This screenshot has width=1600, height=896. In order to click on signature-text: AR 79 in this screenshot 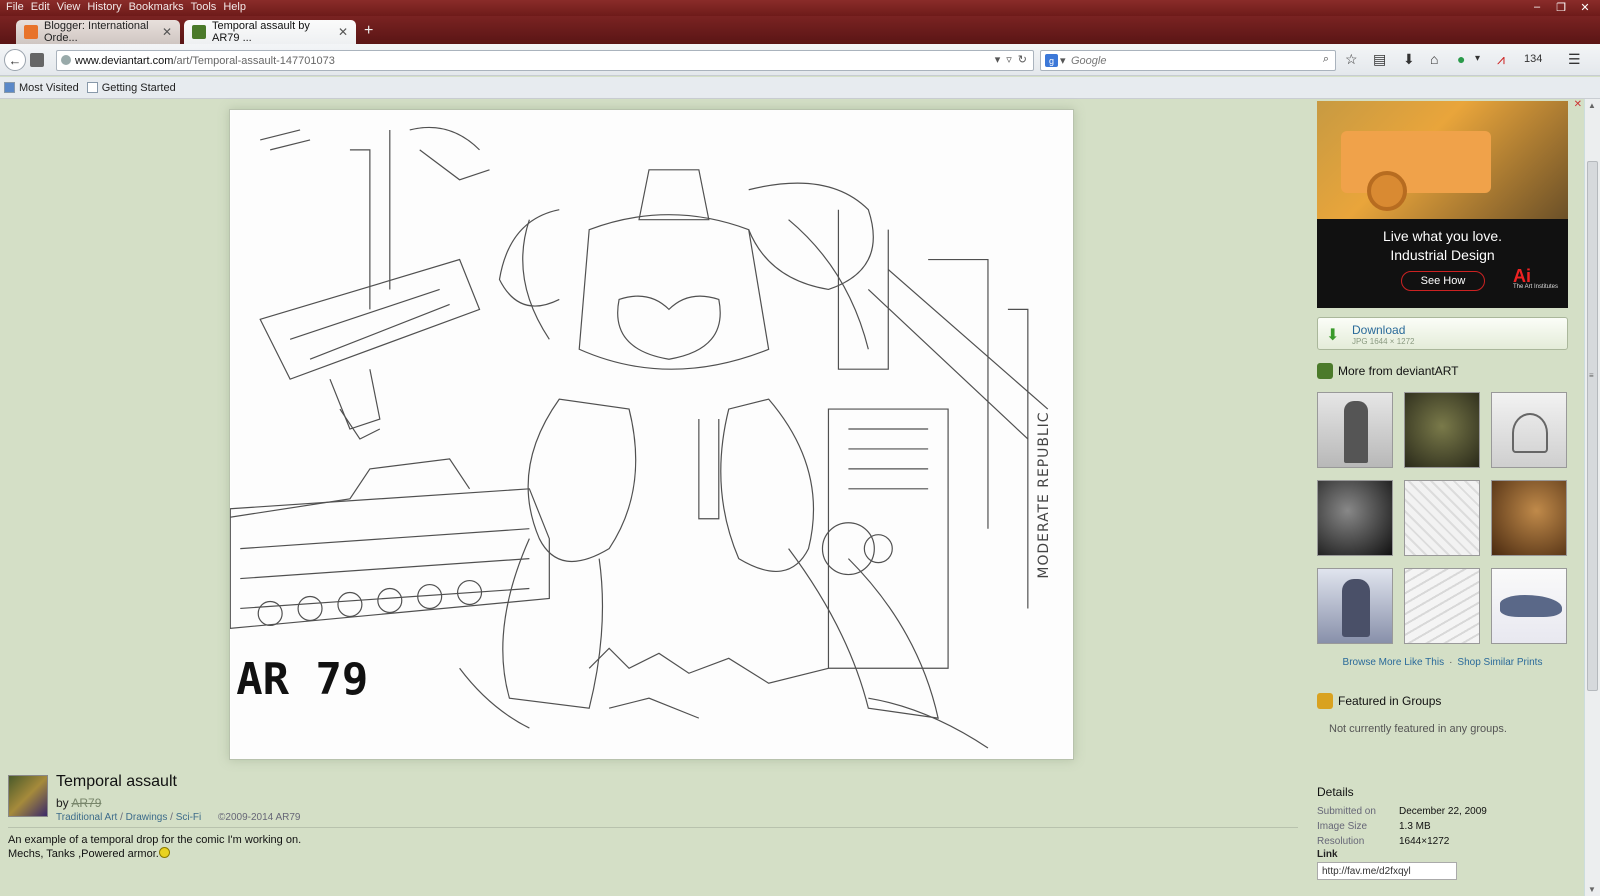, I will do `click(302, 679)`.